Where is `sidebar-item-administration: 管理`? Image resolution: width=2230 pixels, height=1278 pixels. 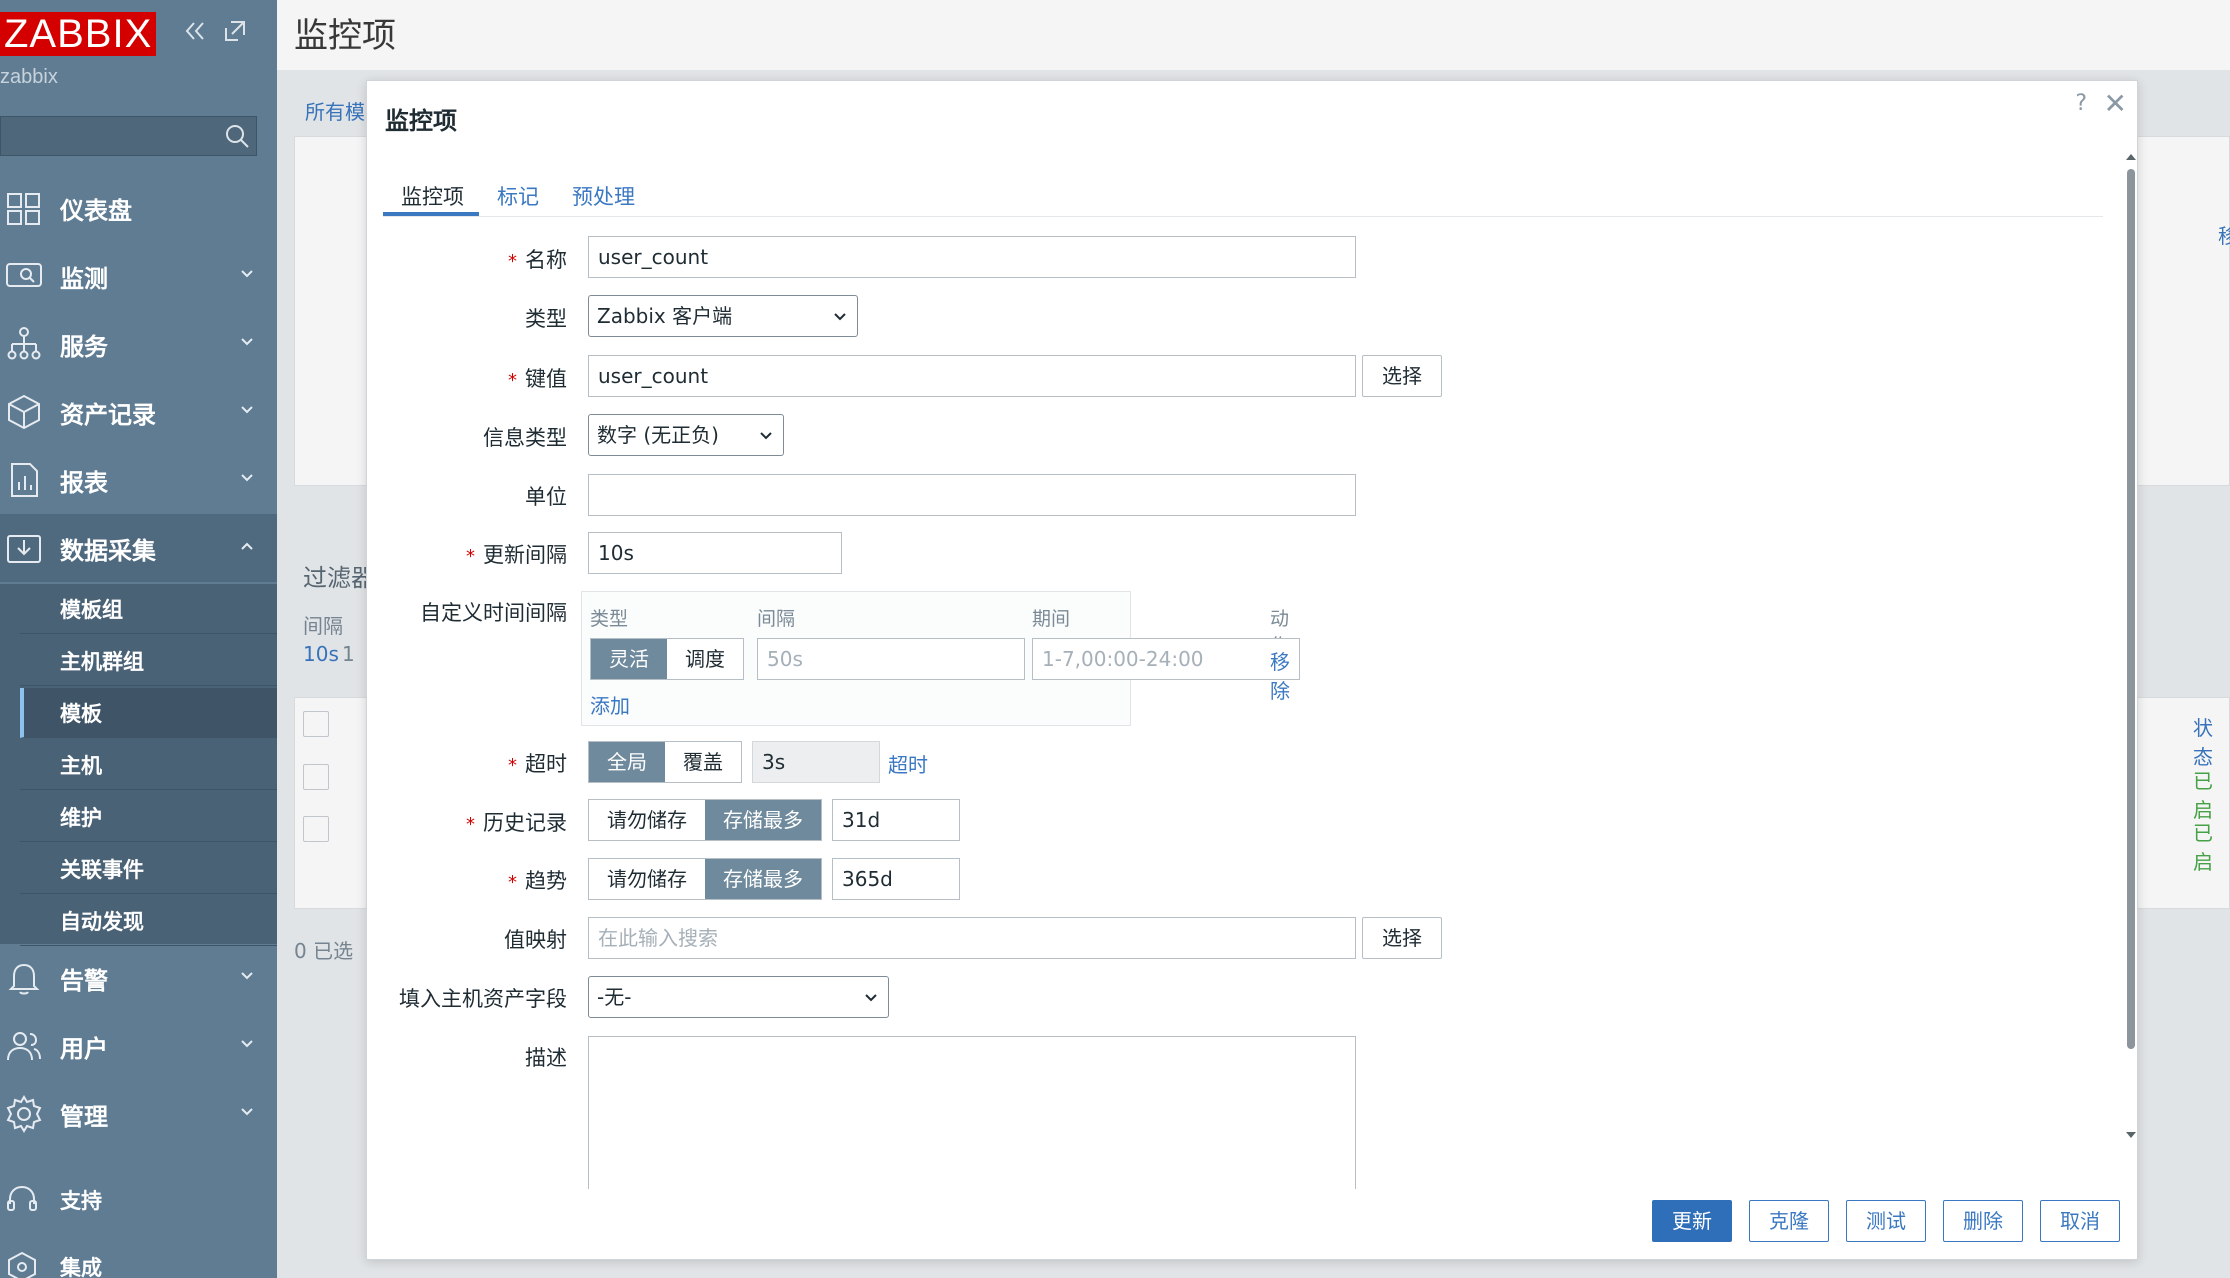
sidebar-item-administration: 管理 is located at coordinates (138, 1114).